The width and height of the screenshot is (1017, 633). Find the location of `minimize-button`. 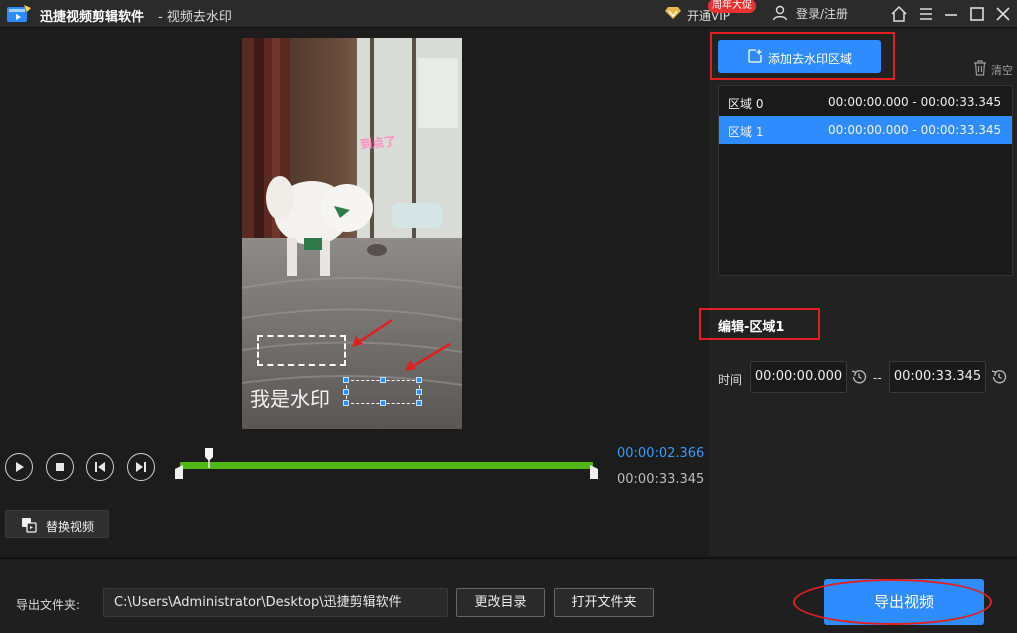

minimize-button is located at coordinates (951, 14).